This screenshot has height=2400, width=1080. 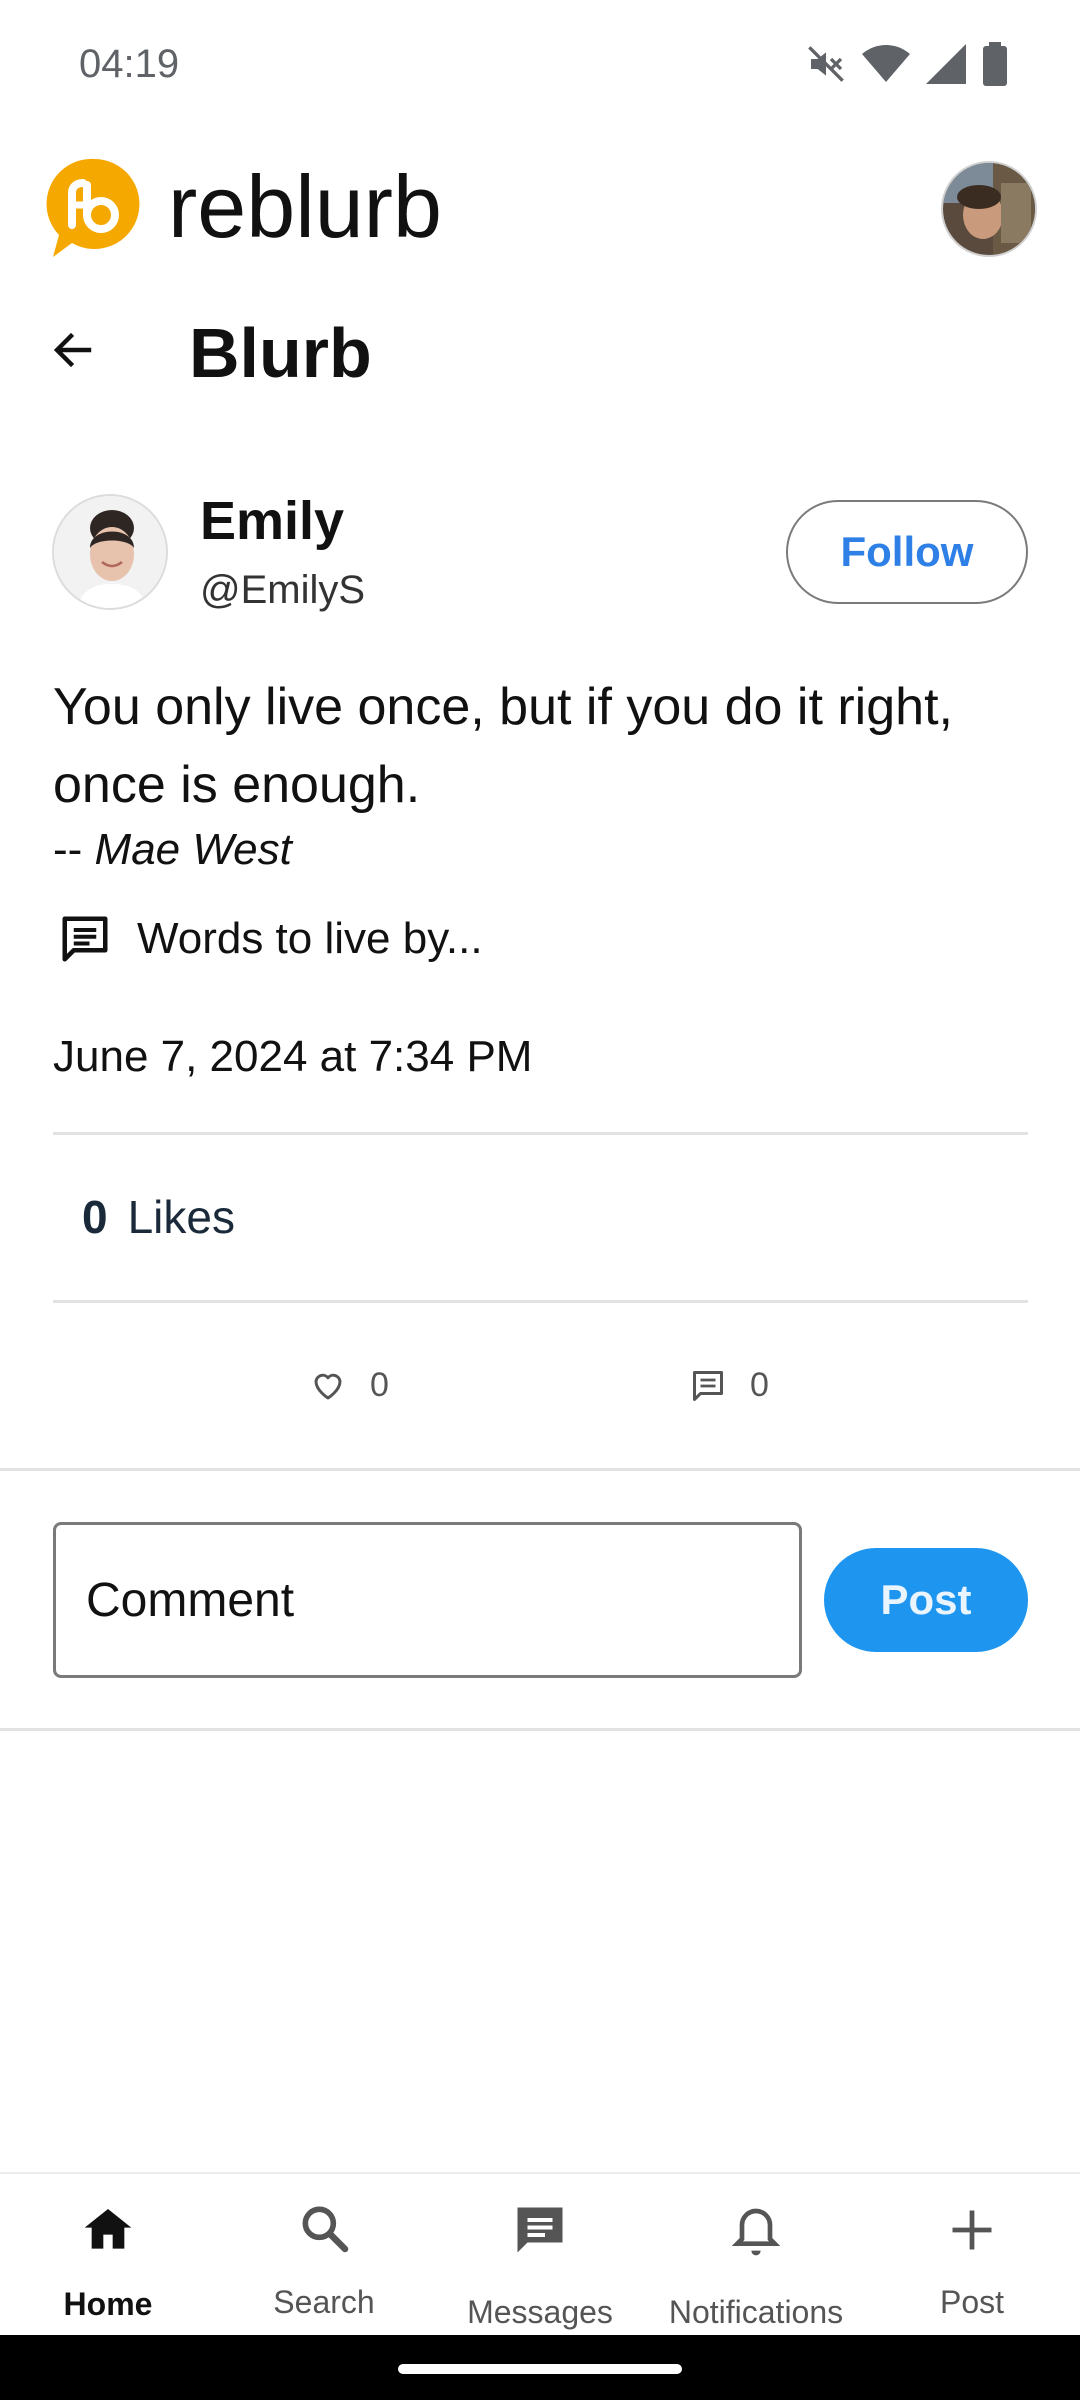 I want to click on author-avatar, so click(x=110, y=552).